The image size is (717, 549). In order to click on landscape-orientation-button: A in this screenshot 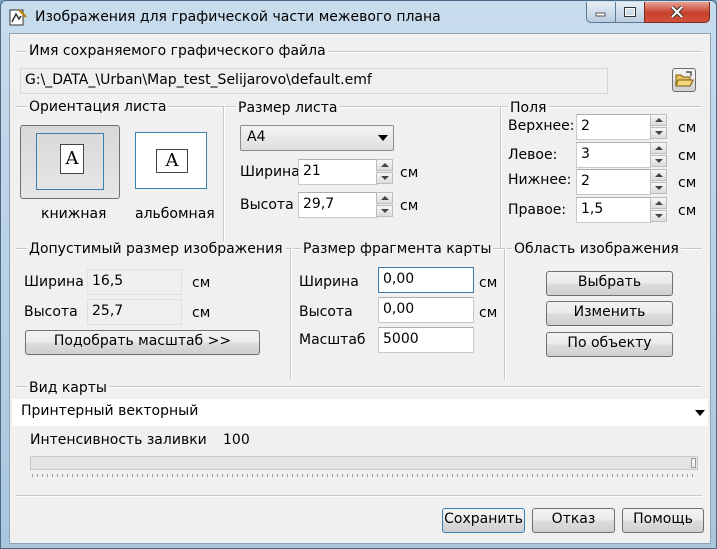, I will do `click(171, 160)`.